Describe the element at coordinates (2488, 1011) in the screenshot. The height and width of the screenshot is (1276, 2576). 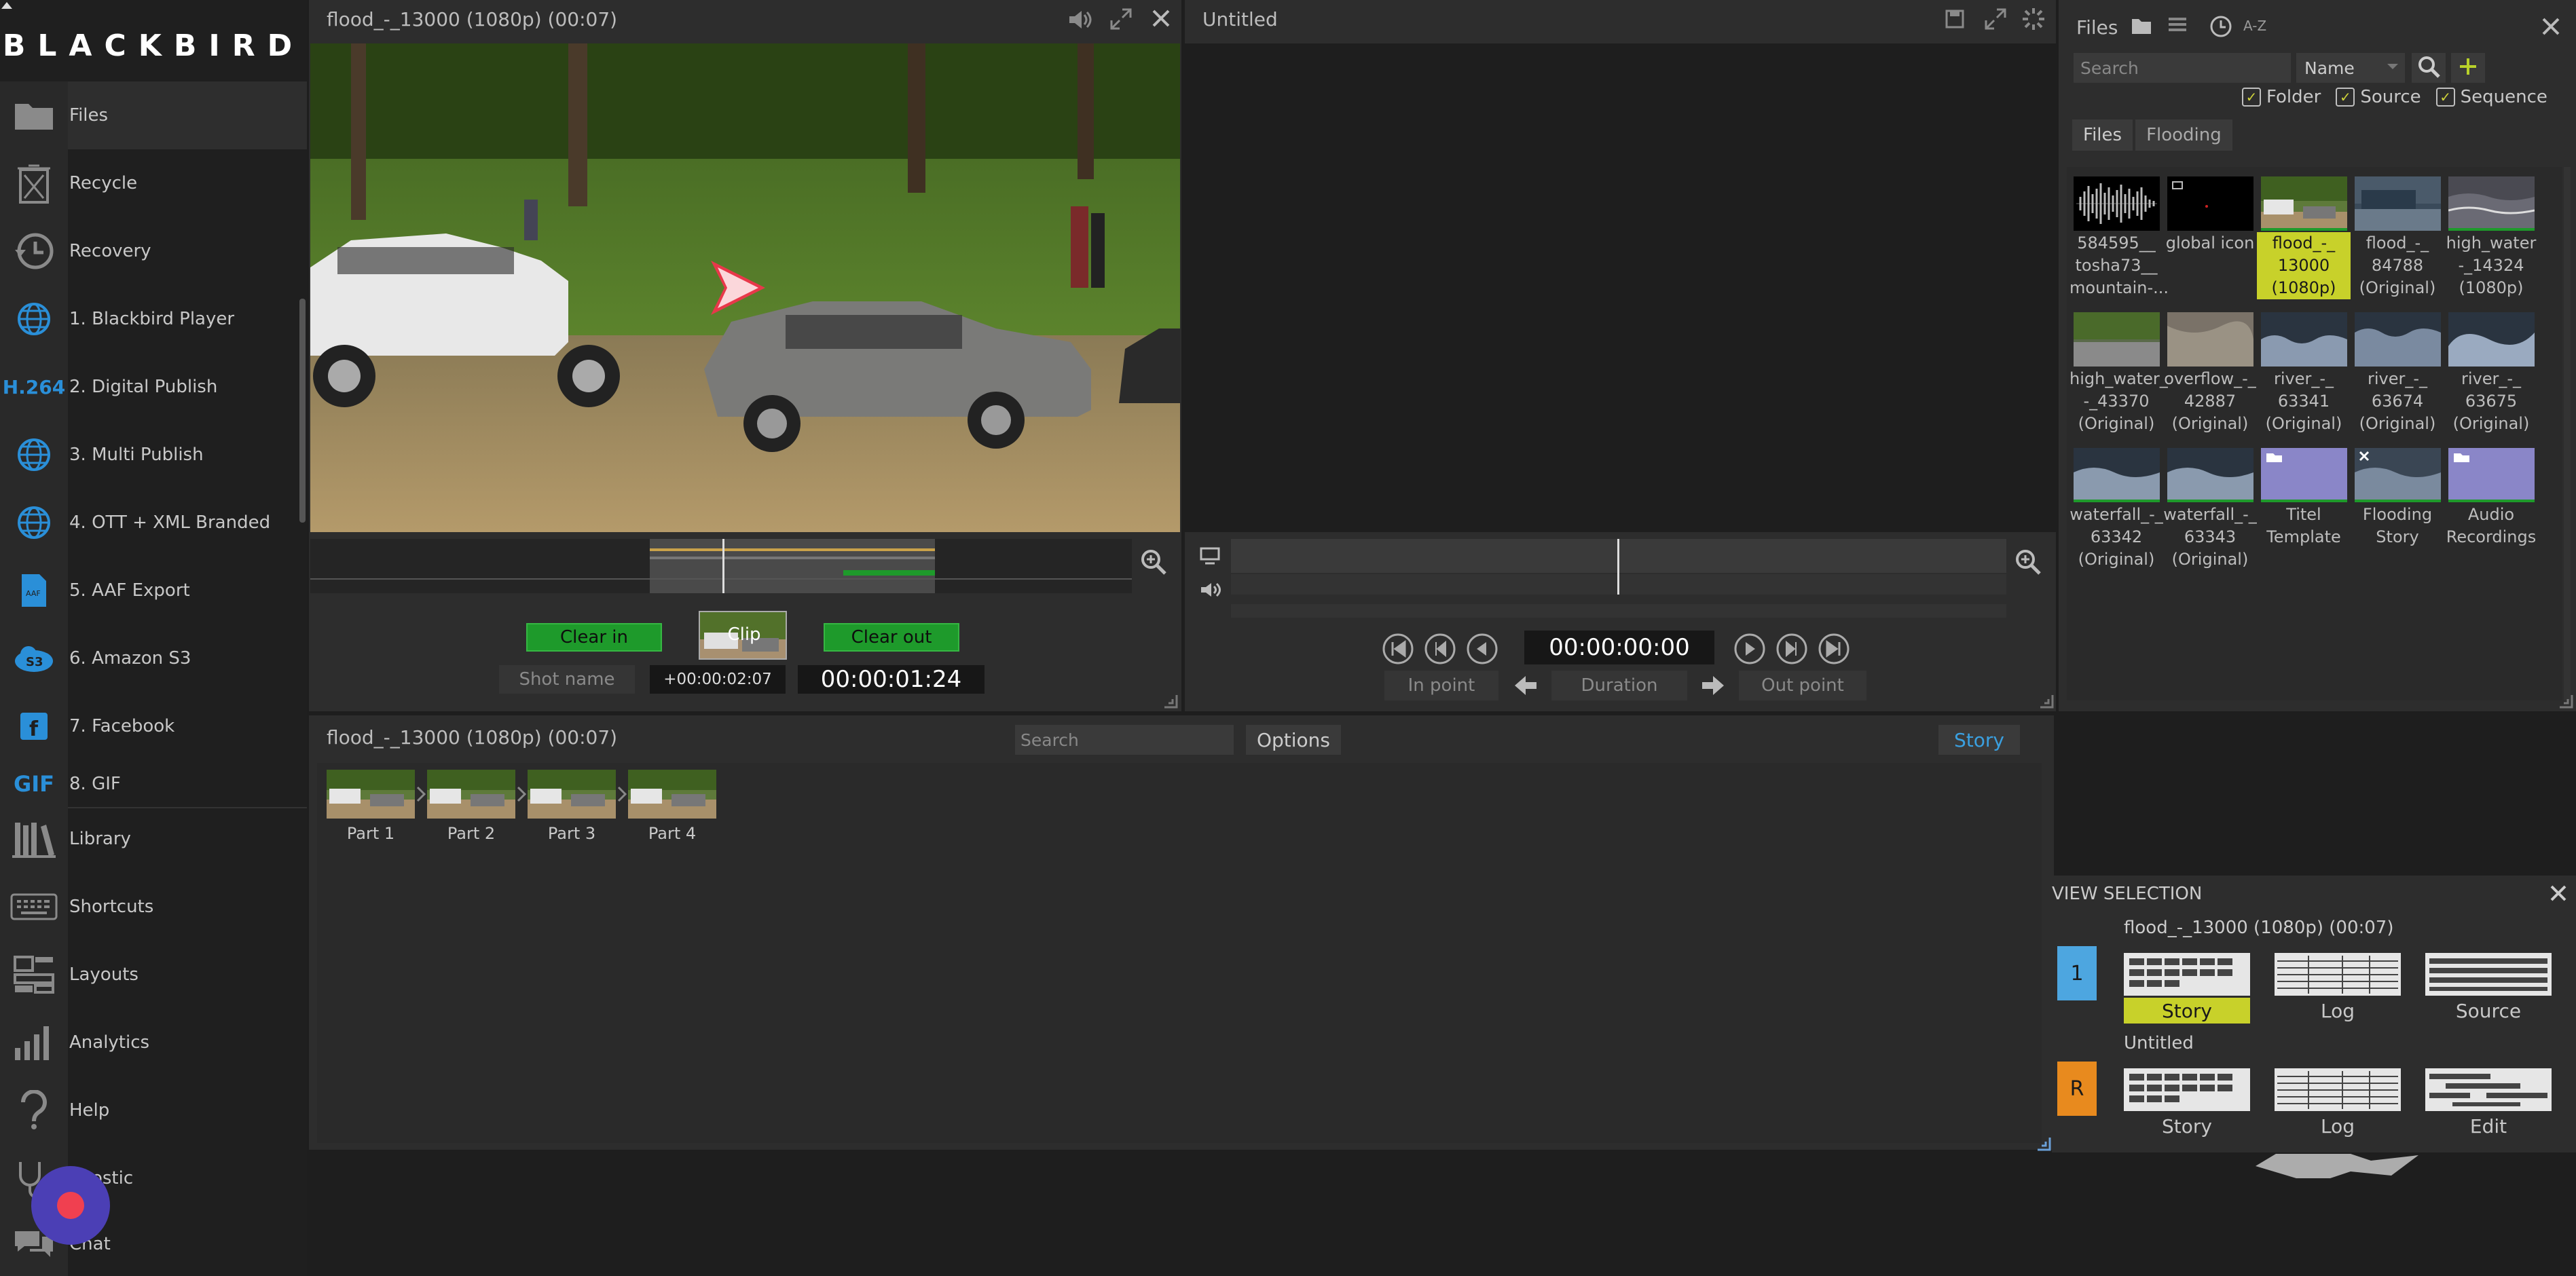
I see `view-source-label: Source` at that location.